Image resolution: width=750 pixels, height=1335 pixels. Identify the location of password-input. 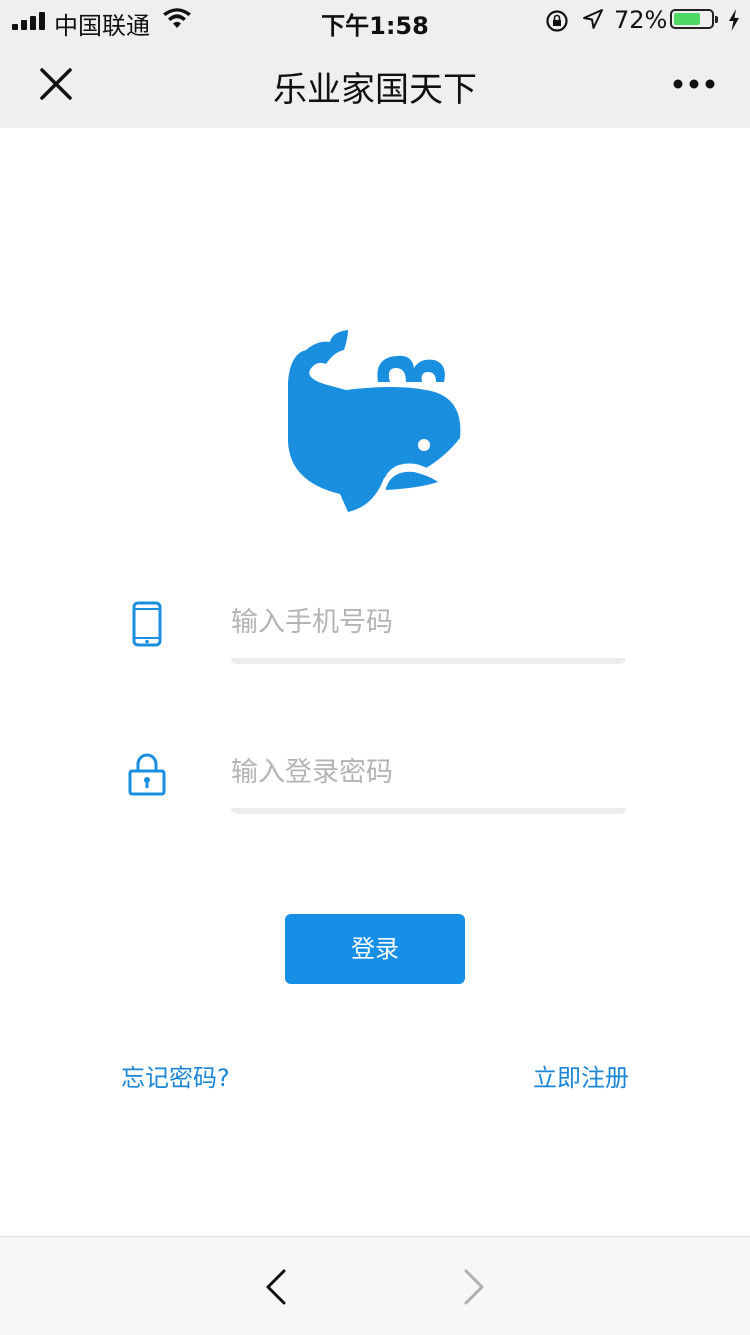
(428, 772).